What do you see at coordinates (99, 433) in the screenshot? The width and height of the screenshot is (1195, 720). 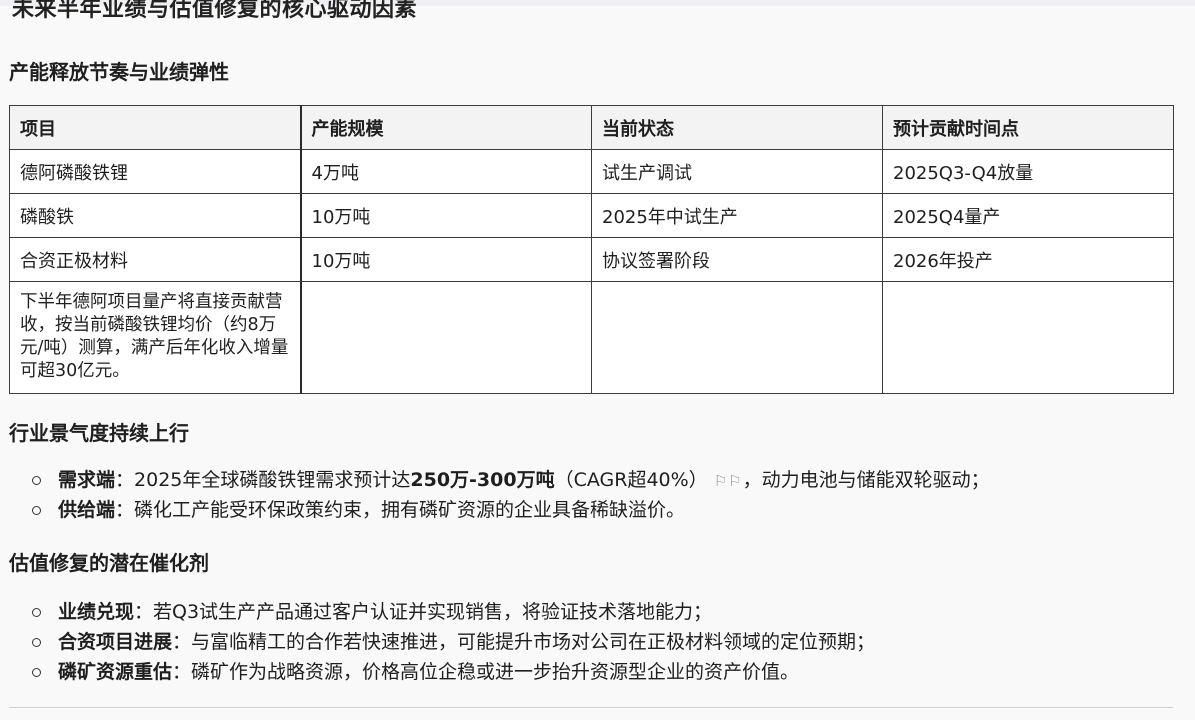 I see `section-heading-industry: 行业景气度持续上行` at bounding box center [99, 433].